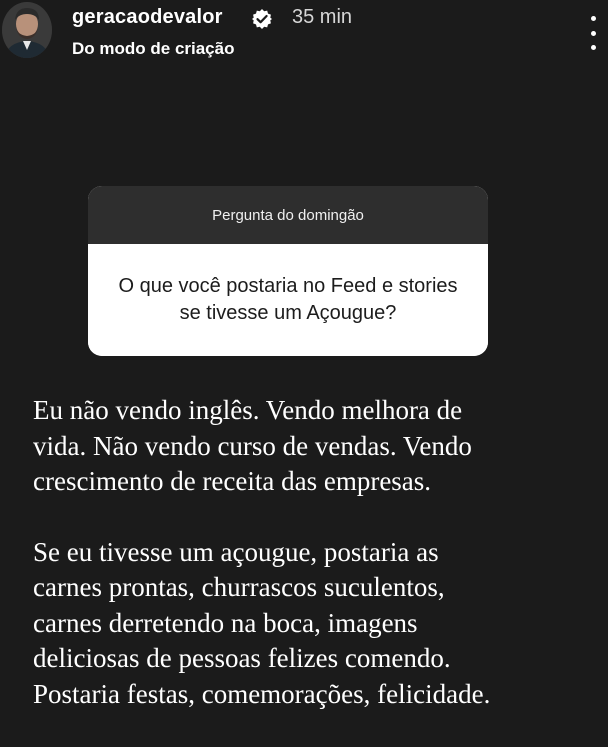 The width and height of the screenshot is (608, 747). What do you see at coordinates (147, 17) in the screenshot?
I see `username: geracaodevalor` at bounding box center [147, 17].